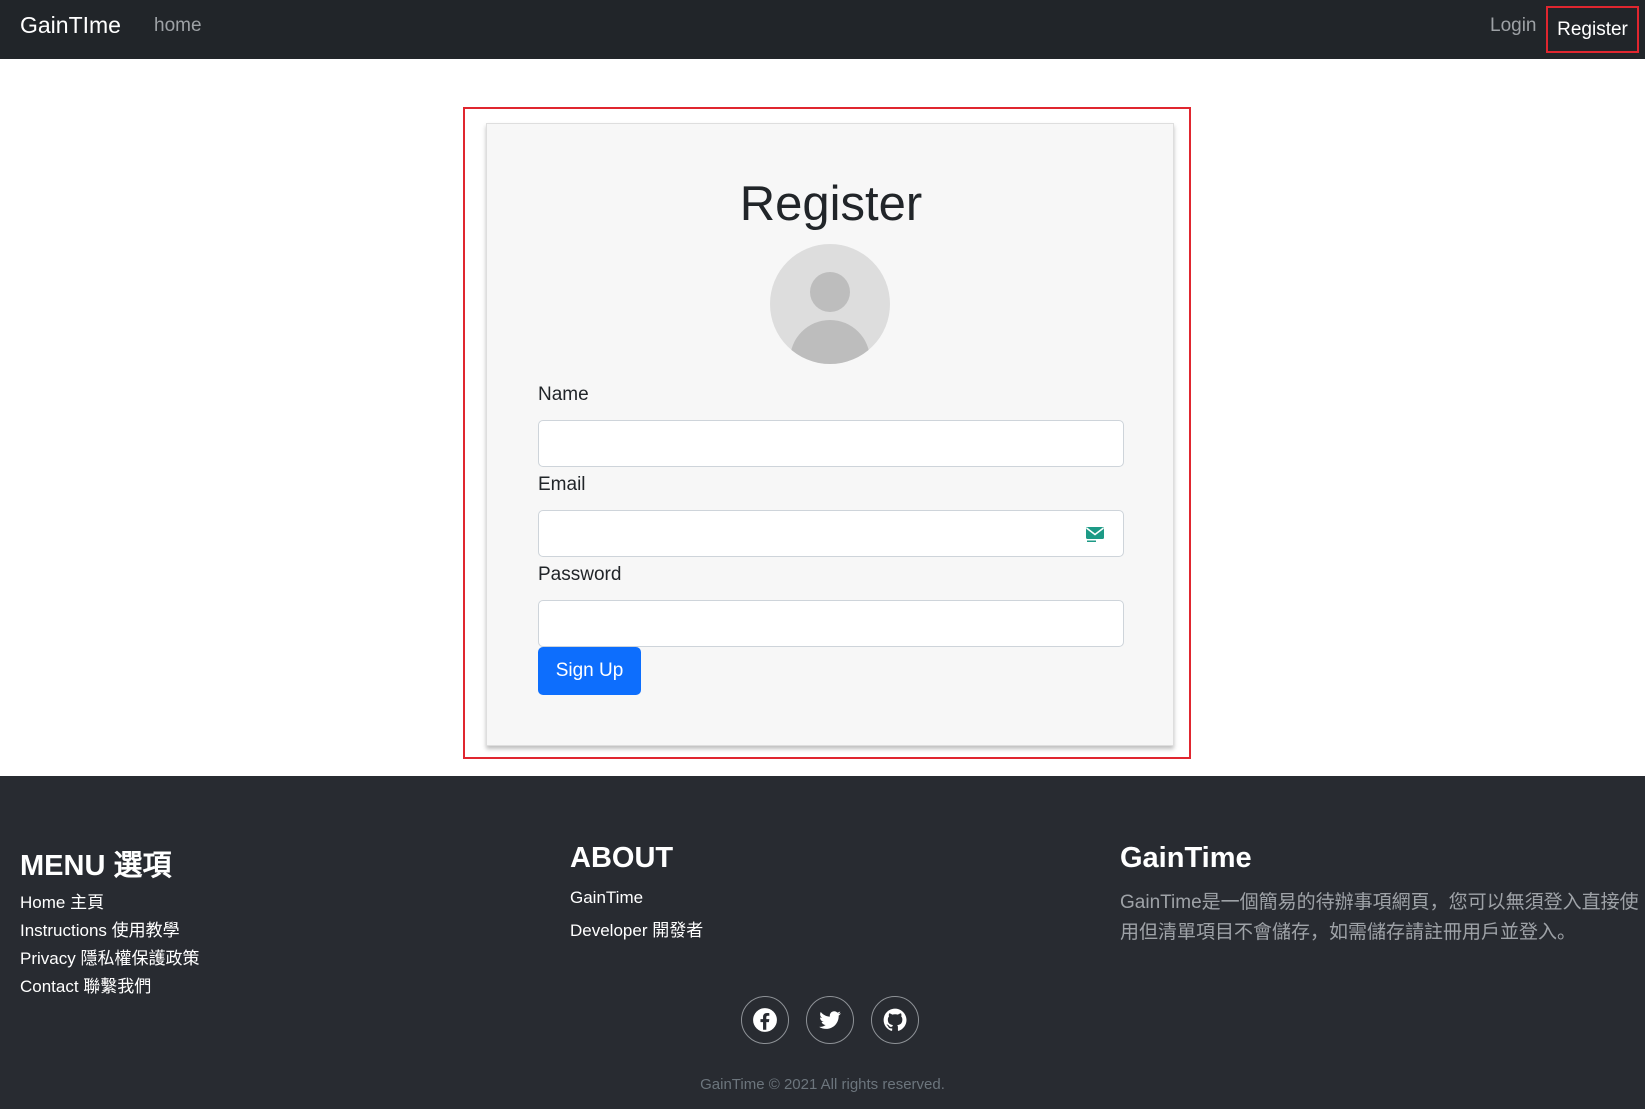  What do you see at coordinates (822, 29) in the screenshot?
I see `top-navbar: GainTIme home Login Register` at bounding box center [822, 29].